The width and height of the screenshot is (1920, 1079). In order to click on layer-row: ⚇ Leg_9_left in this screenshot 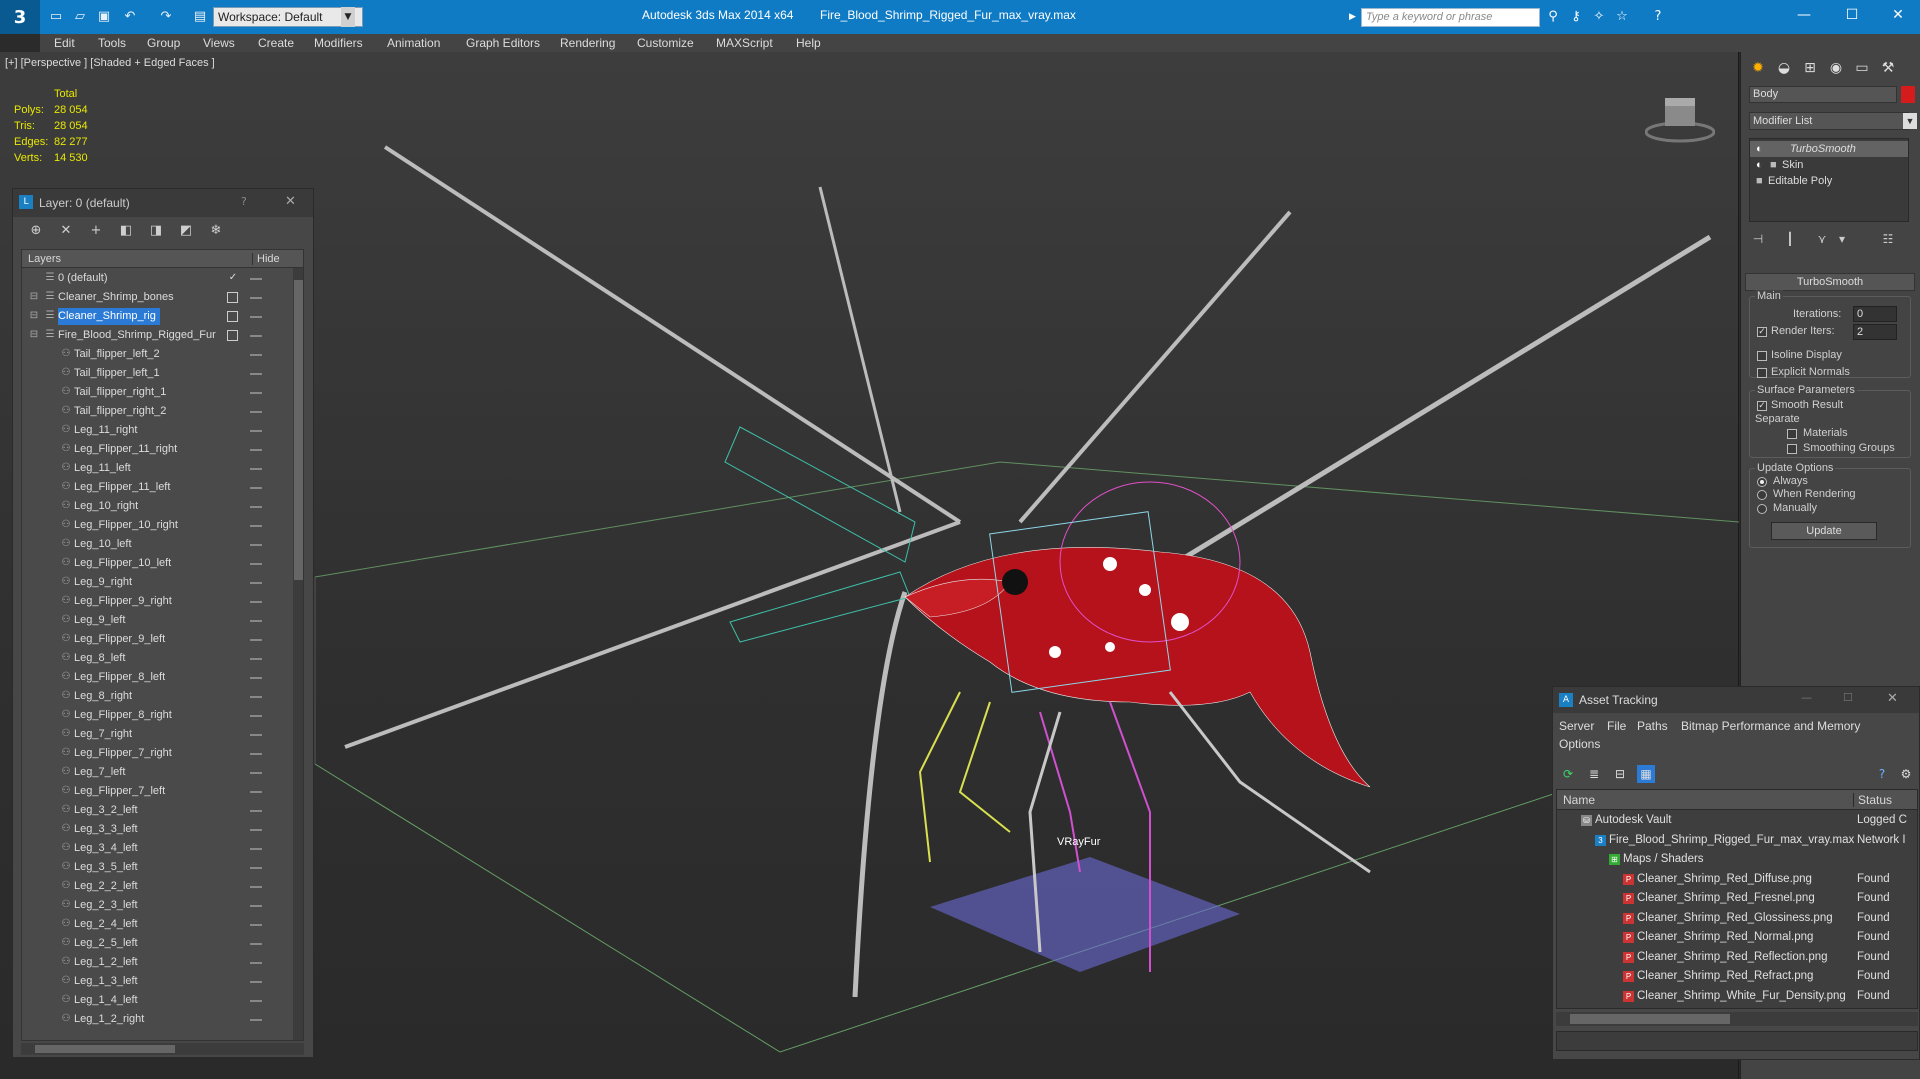, I will do `click(154, 620)`.